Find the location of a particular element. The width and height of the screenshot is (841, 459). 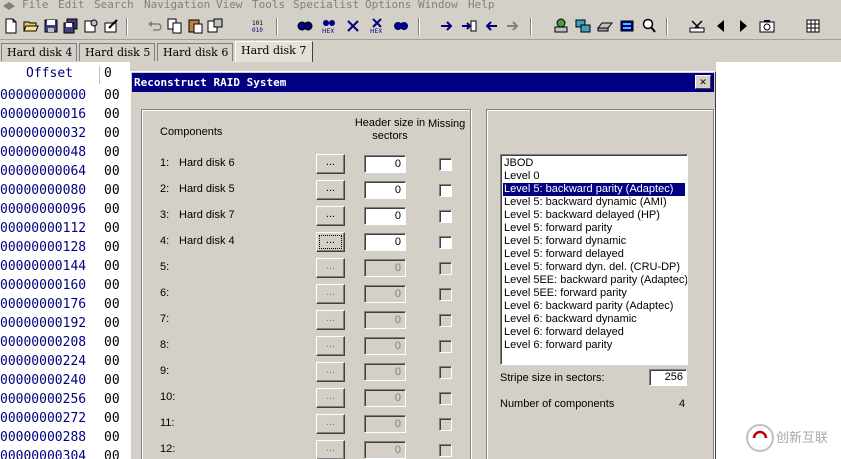

raid-type-item: Level 5: backward delayed (HP) is located at coordinates (594, 215).